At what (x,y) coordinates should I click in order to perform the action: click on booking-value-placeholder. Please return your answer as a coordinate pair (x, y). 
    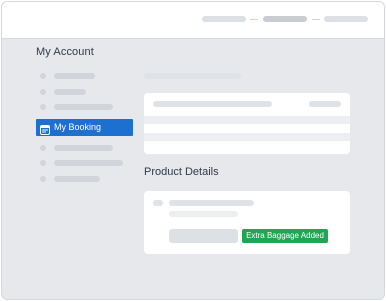
    Looking at the image, I should click on (325, 104).